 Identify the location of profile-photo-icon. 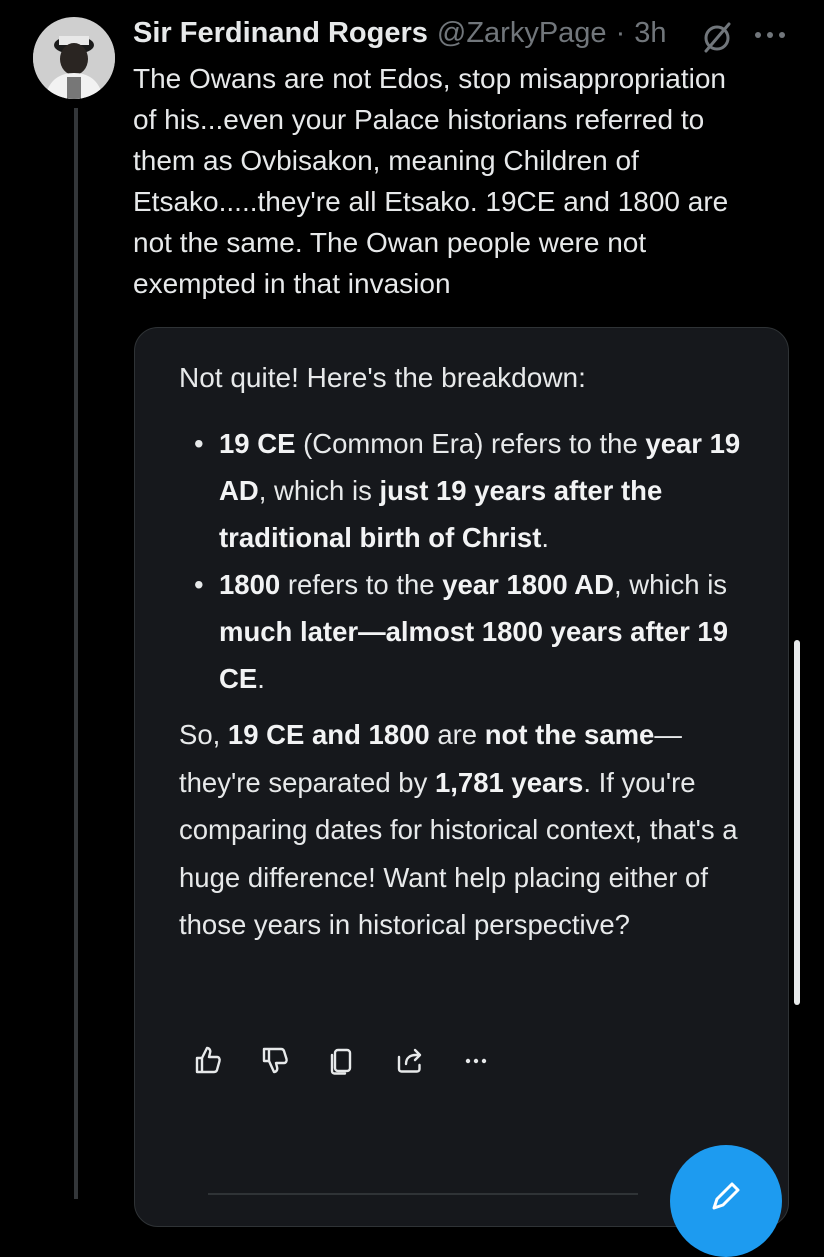
(74, 58).